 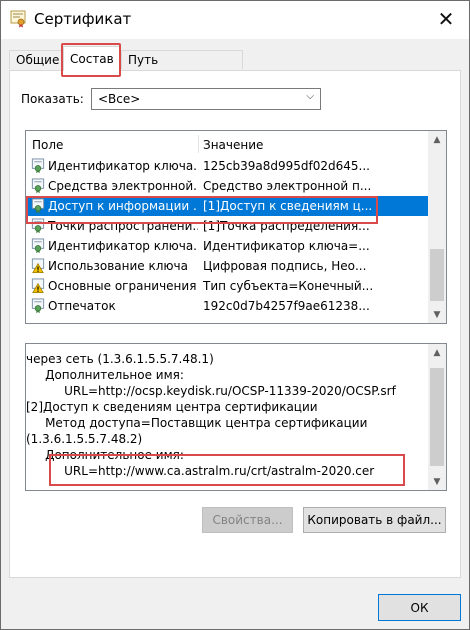 I want to click on field-name-cell: Отпечаток, so click(x=82, y=306).